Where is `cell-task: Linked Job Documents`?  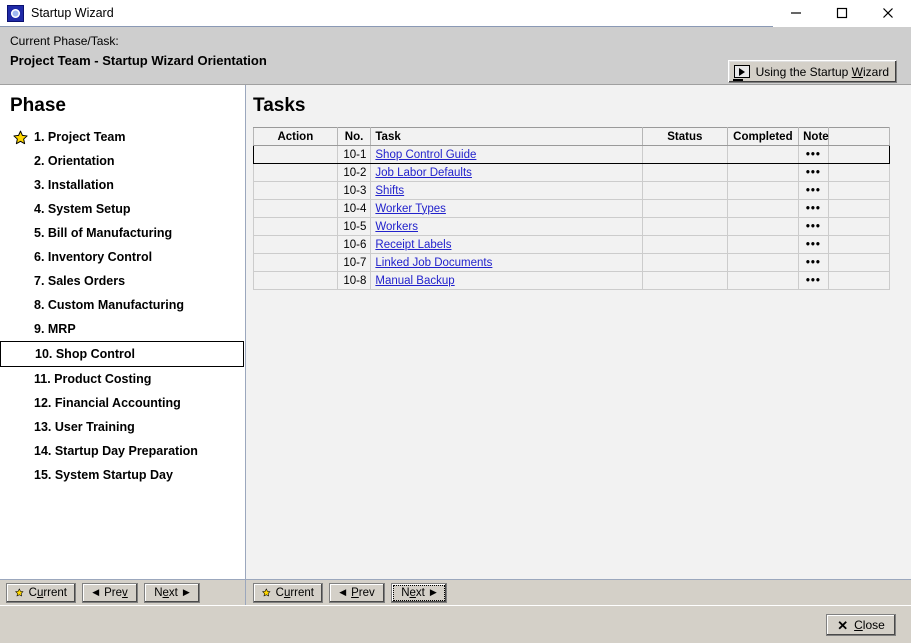
cell-task: Linked Job Documents is located at coordinates (506, 262).